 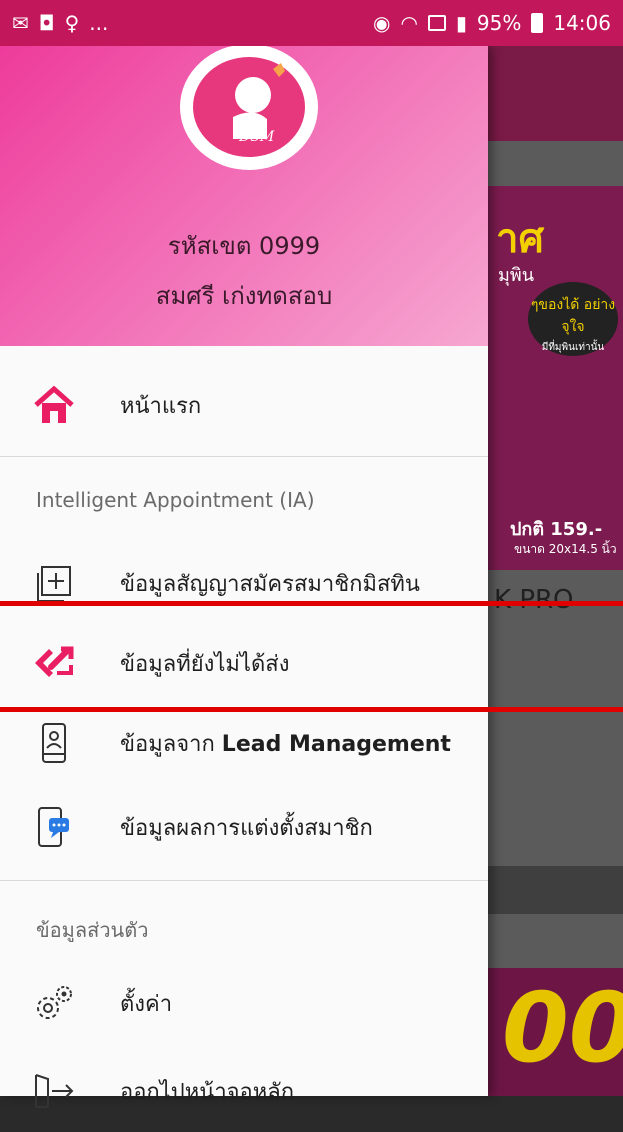 I want to click on logo-text: DSM, so click(x=257, y=137).